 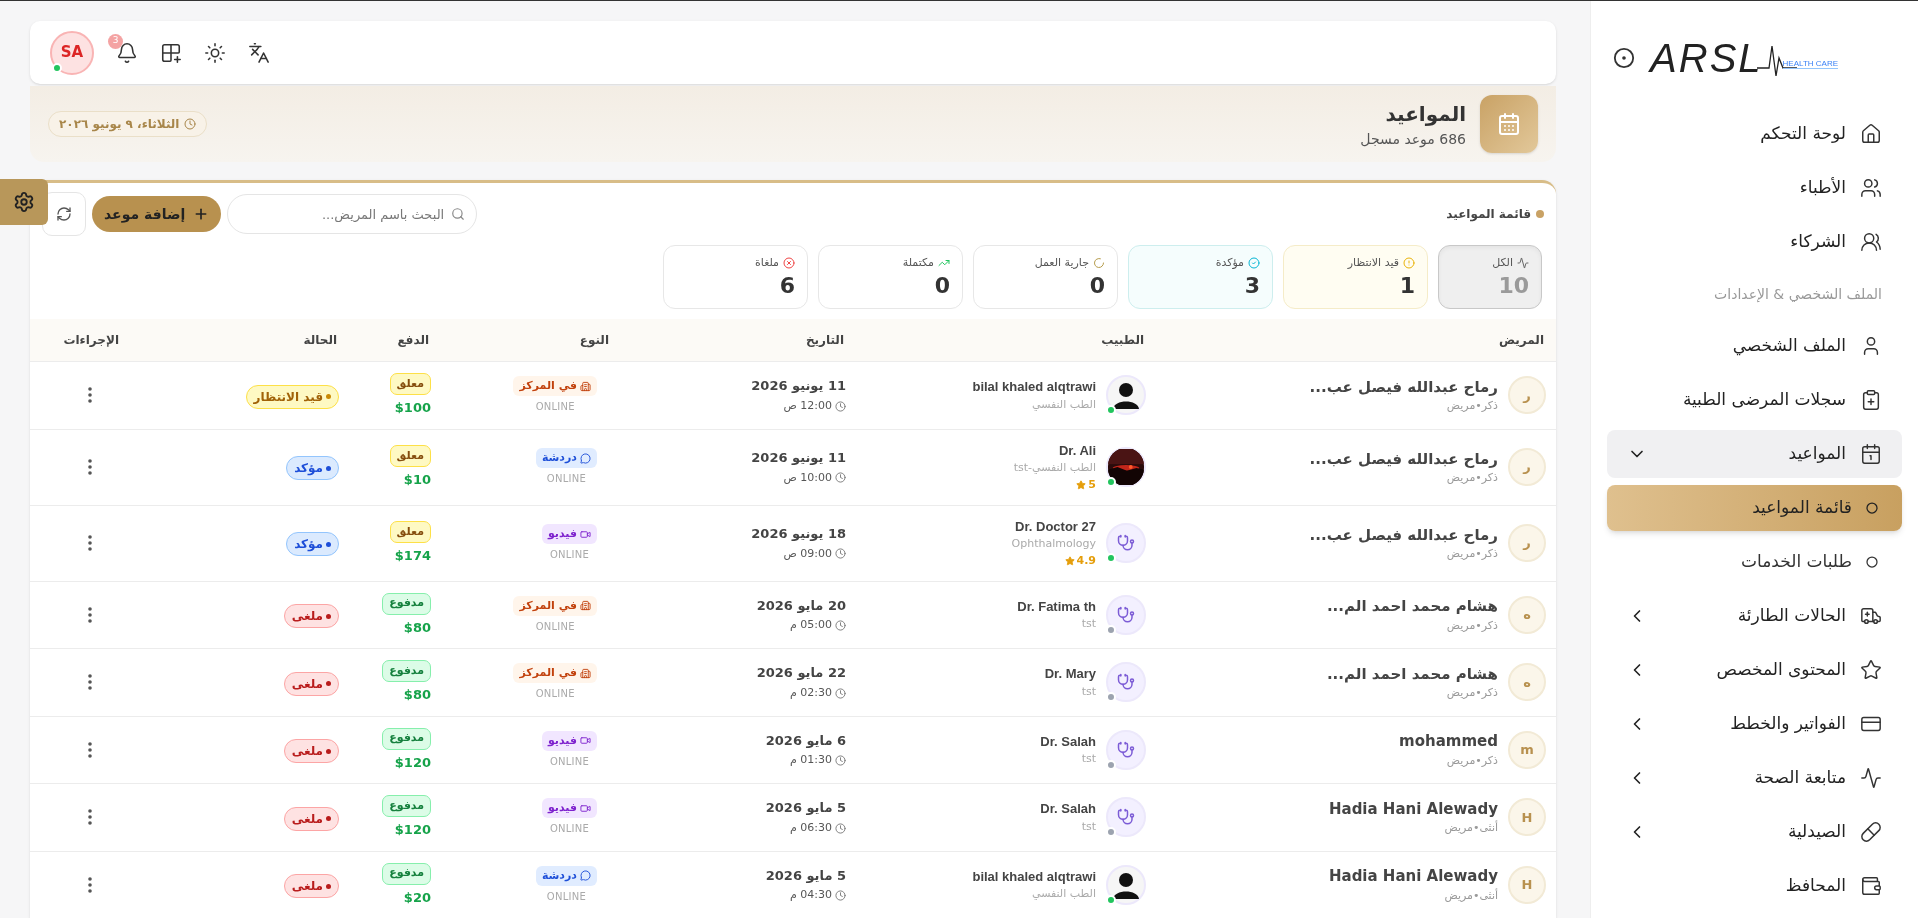 I want to click on date-chip: الثلاثاء، ٩ يونيو ٢٠٢٦, so click(x=128, y=124).